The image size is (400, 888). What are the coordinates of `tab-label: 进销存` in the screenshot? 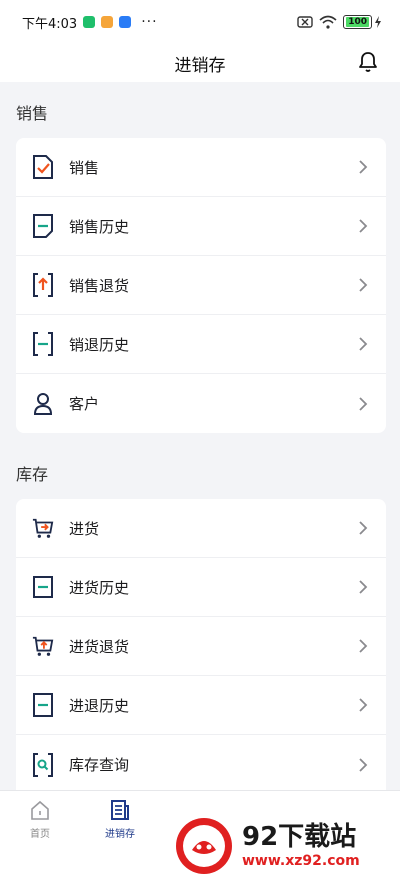 It's located at (120, 834).